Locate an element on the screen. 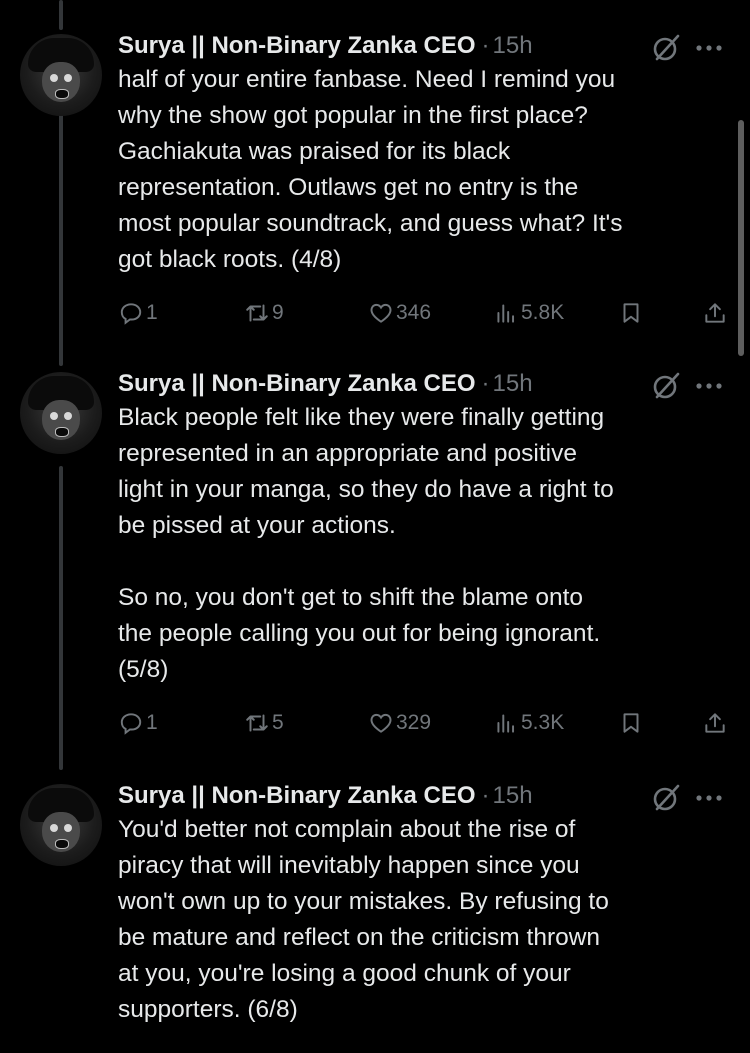 The width and height of the screenshot is (750, 1053). views-button: 5.8K is located at coordinates (528, 313).